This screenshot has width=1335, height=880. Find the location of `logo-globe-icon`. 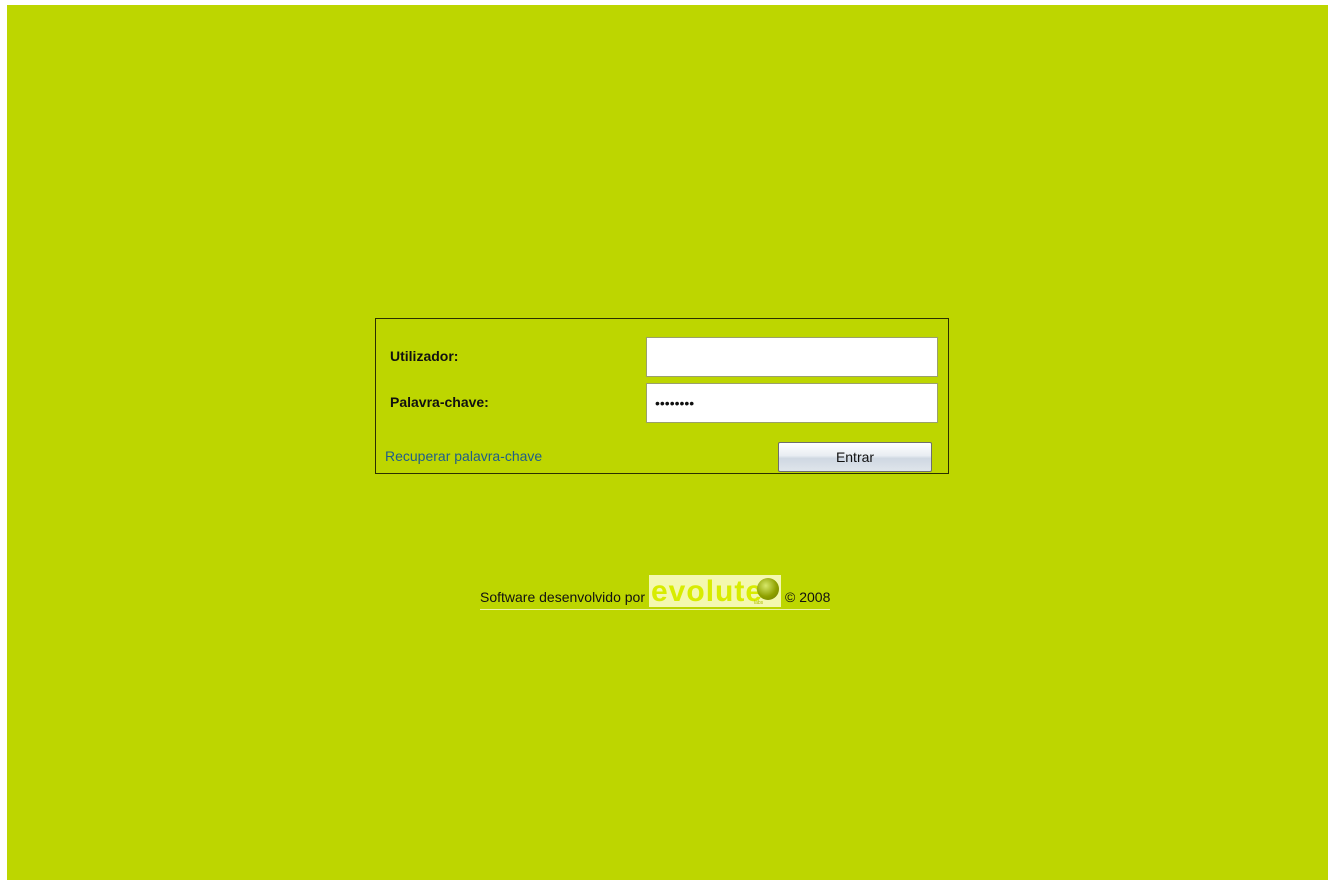

logo-globe-icon is located at coordinates (768, 589).